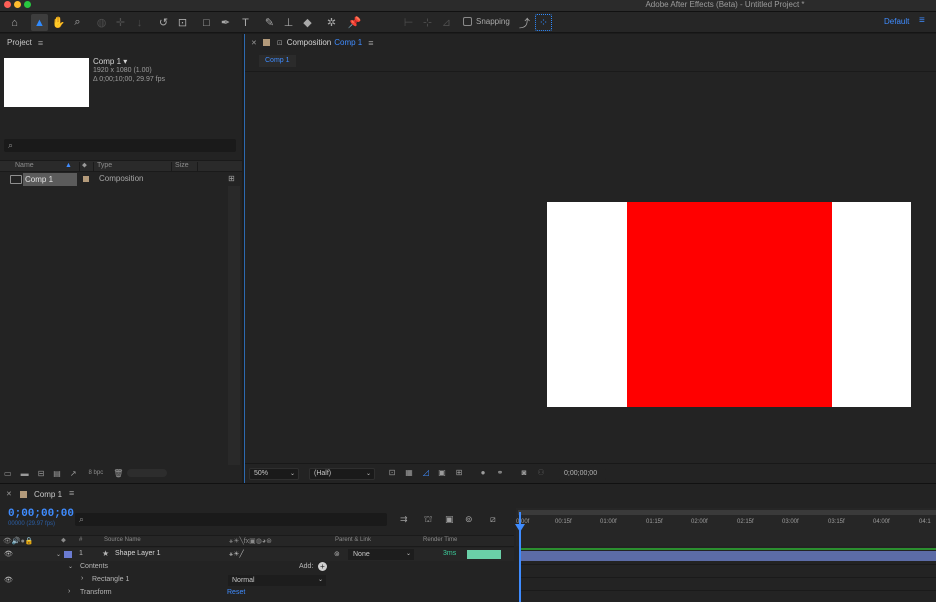  I want to click on exposure-reset-icon: ⚭, so click(500, 473).